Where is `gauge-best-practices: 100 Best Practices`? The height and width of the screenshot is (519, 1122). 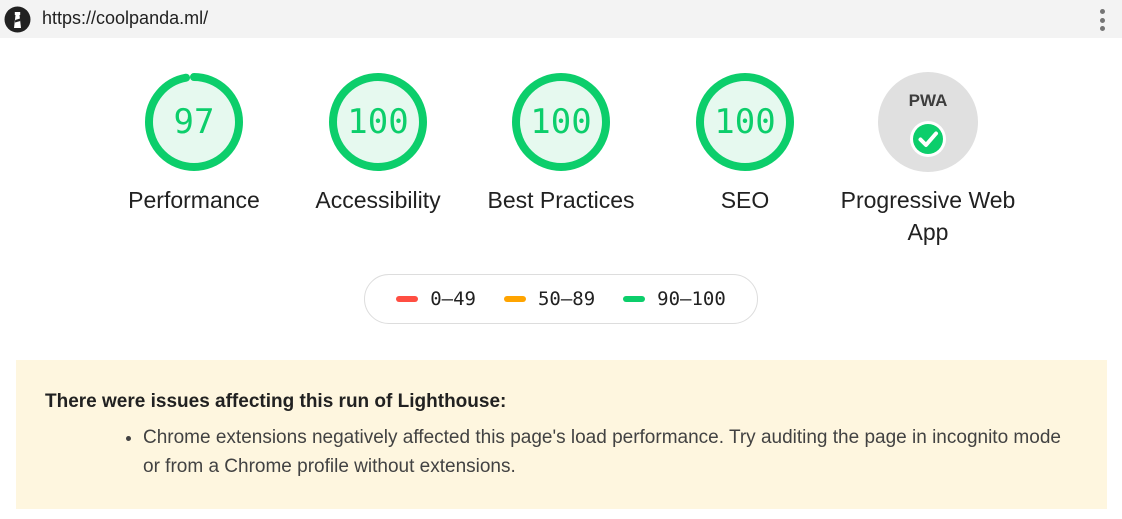
gauge-best-practices: 100 Best Practices is located at coordinates (561, 144).